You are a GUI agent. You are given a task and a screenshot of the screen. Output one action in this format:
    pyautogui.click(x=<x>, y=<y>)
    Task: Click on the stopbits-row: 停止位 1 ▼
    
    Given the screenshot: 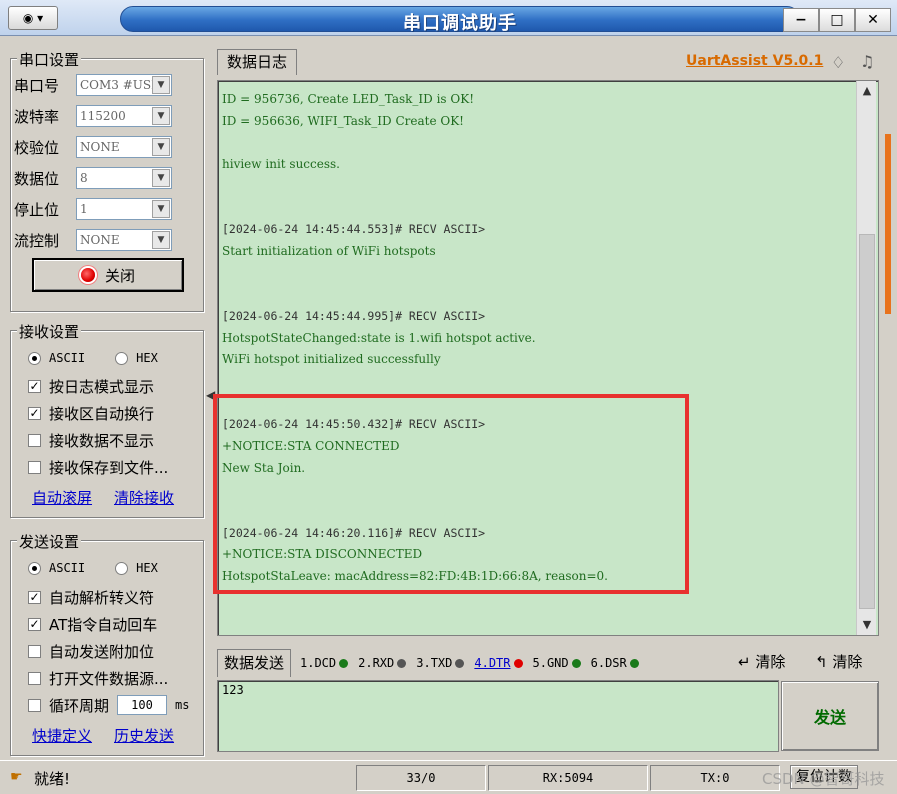 What is the action you would take?
    pyautogui.click(x=93, y=209)
    